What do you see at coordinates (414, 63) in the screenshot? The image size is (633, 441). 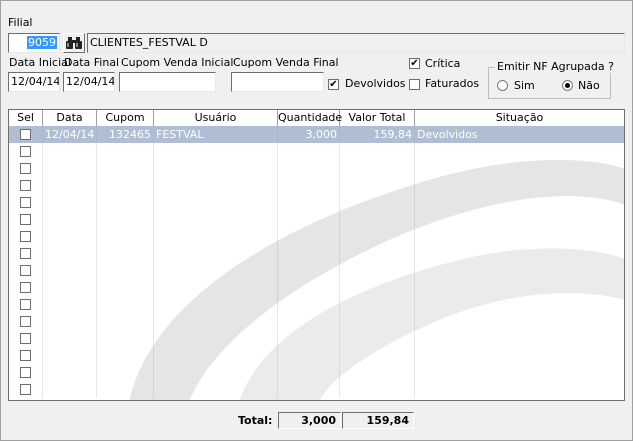 I see `critica-checkbox: ✔` at bounding box center [414, 63].